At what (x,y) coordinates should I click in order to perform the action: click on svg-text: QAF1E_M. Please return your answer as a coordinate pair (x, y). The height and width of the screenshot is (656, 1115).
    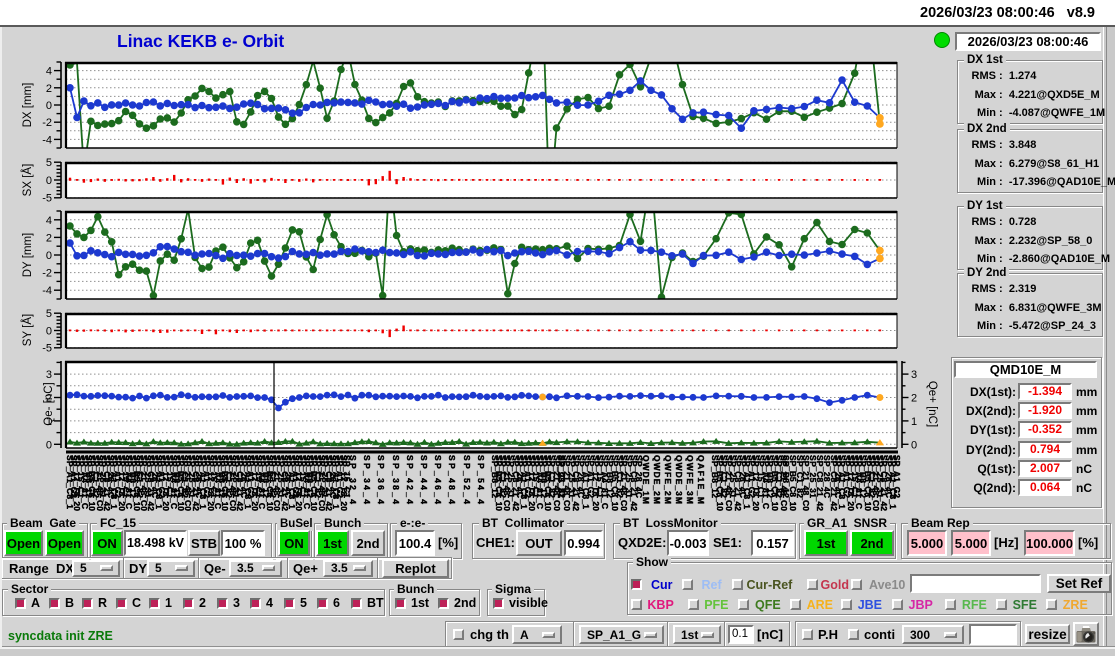
    Looking at the image, I should click on (701, 479).